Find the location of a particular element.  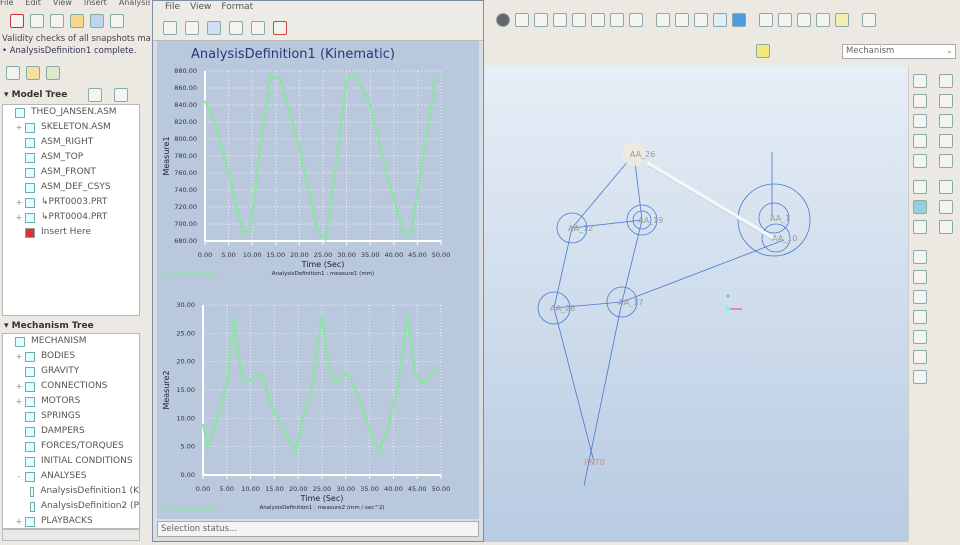

tree-item: INITIAL CONDITIONS is located at coordinates (71, 461).